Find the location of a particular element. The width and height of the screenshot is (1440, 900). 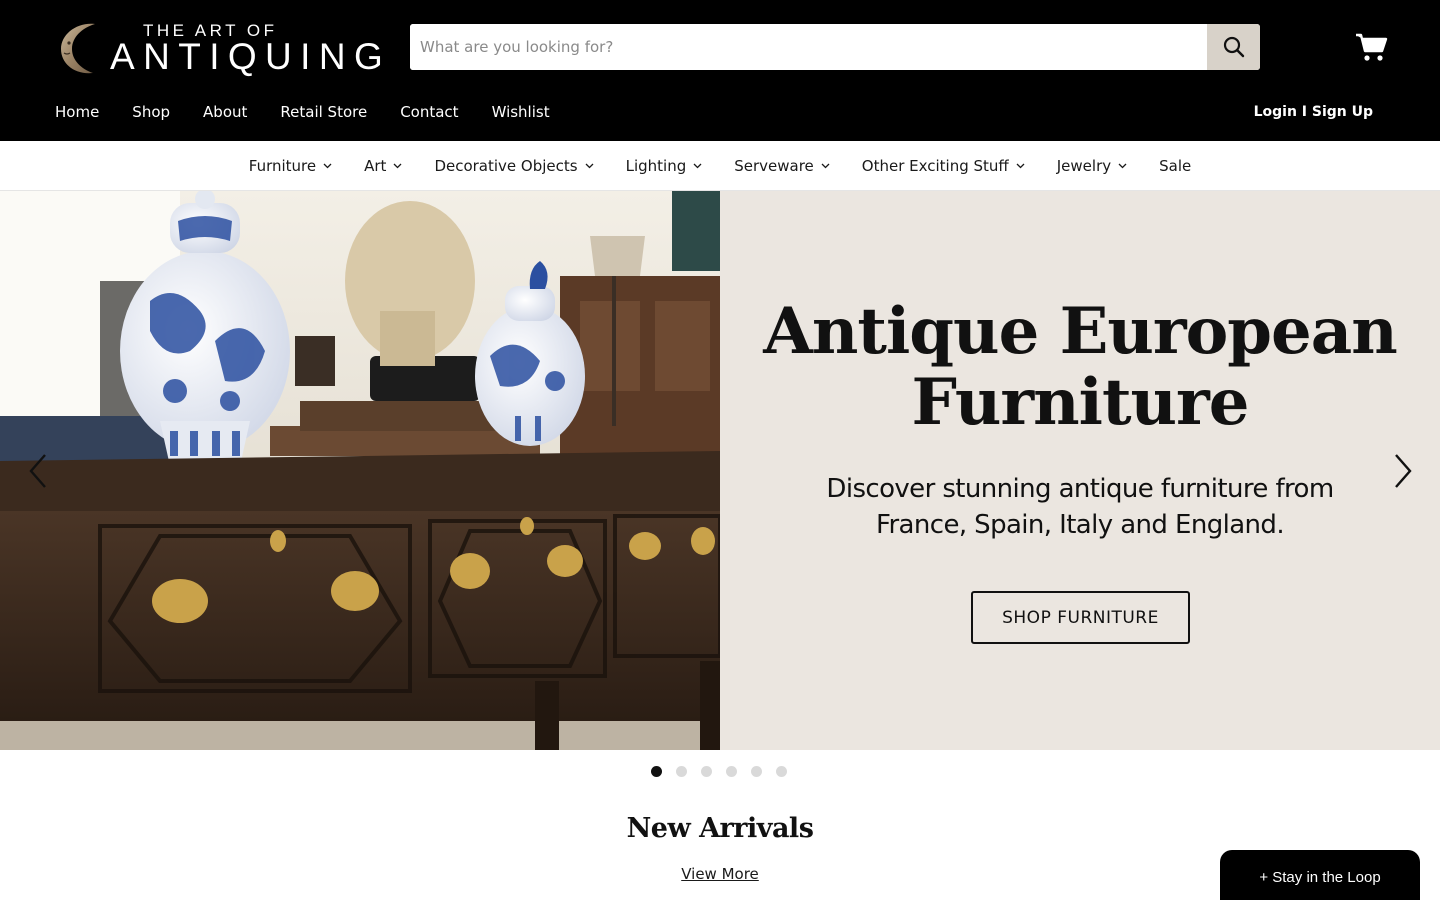

hero-title: Antique European Furniture is located at coordinates (1080, 367).